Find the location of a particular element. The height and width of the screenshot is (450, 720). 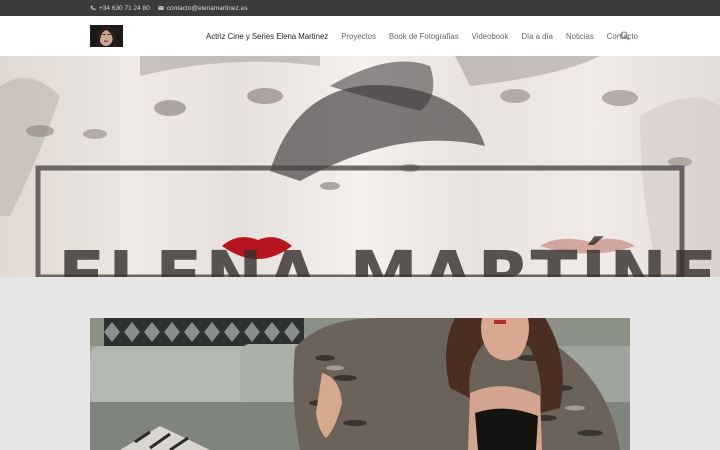

phone-contact: +34 630 71 24 80 is located at coordinates (120, 8).